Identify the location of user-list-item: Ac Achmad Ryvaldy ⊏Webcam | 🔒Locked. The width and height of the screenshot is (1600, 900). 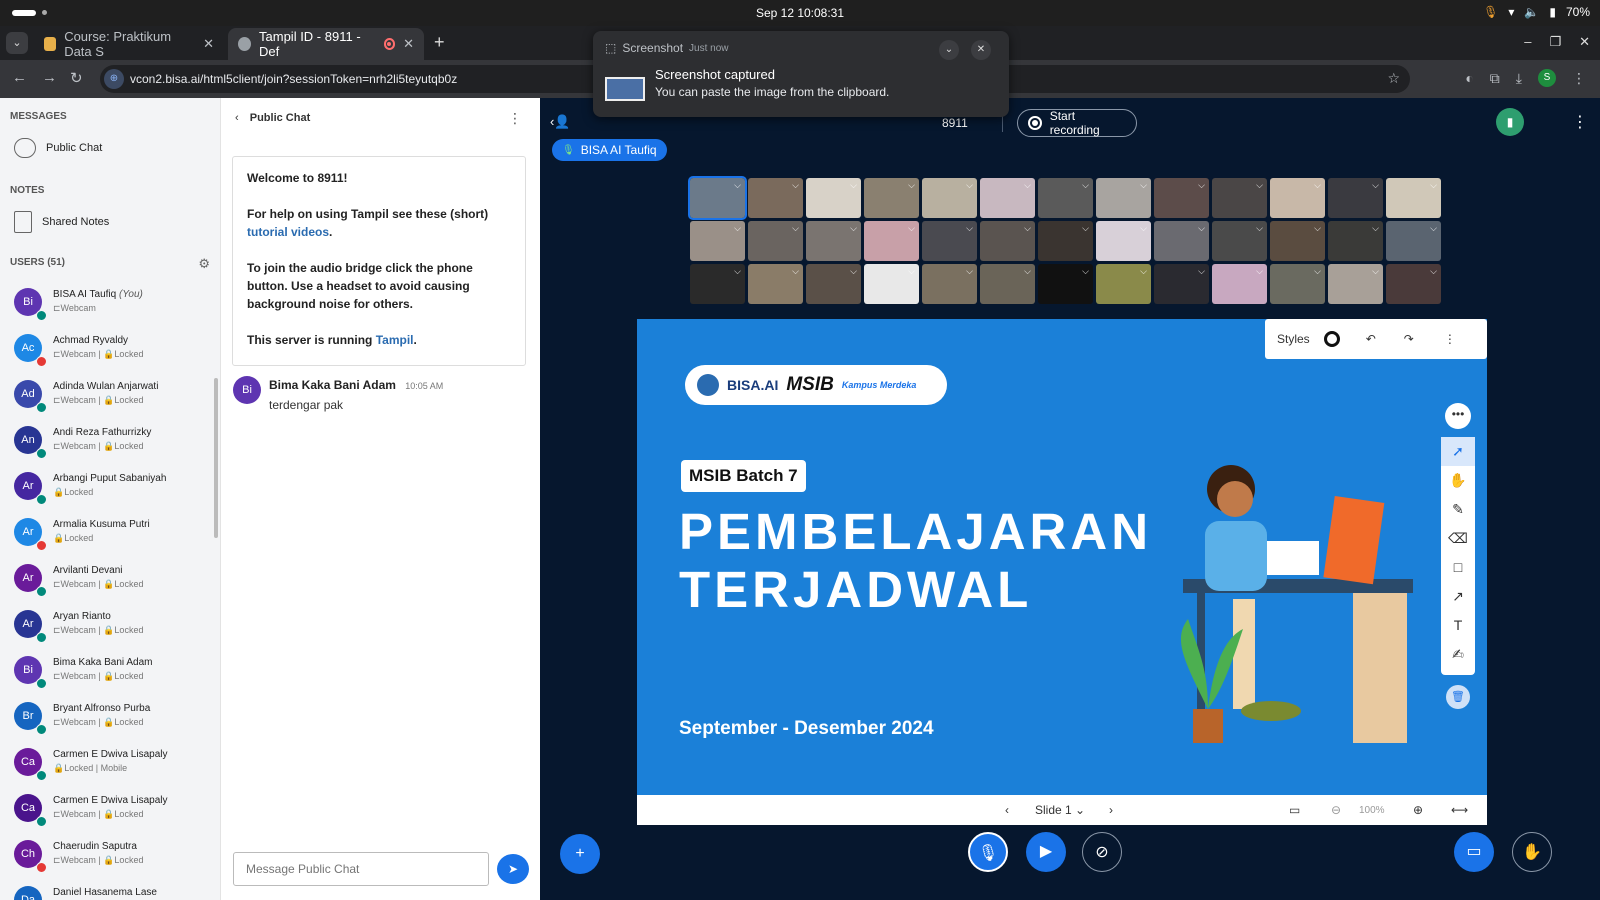
(107, 349).